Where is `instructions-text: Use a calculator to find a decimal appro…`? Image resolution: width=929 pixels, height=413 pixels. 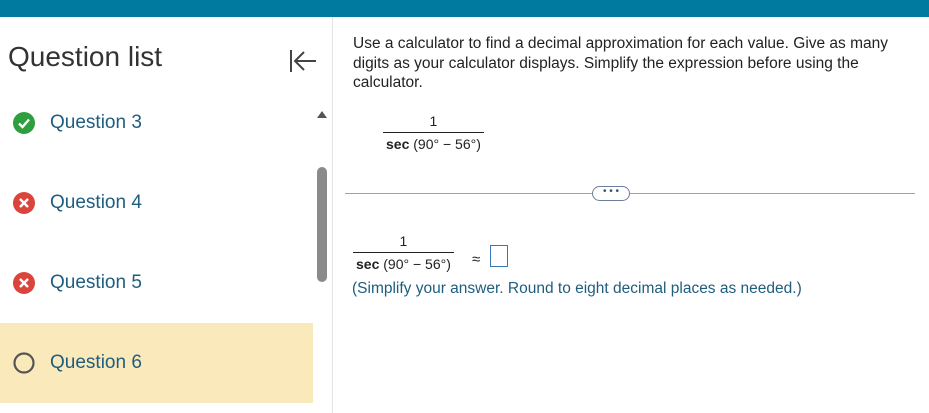
instructions-text: Use a calculator to find a decimal appro… is located at coordinates (621, 63).